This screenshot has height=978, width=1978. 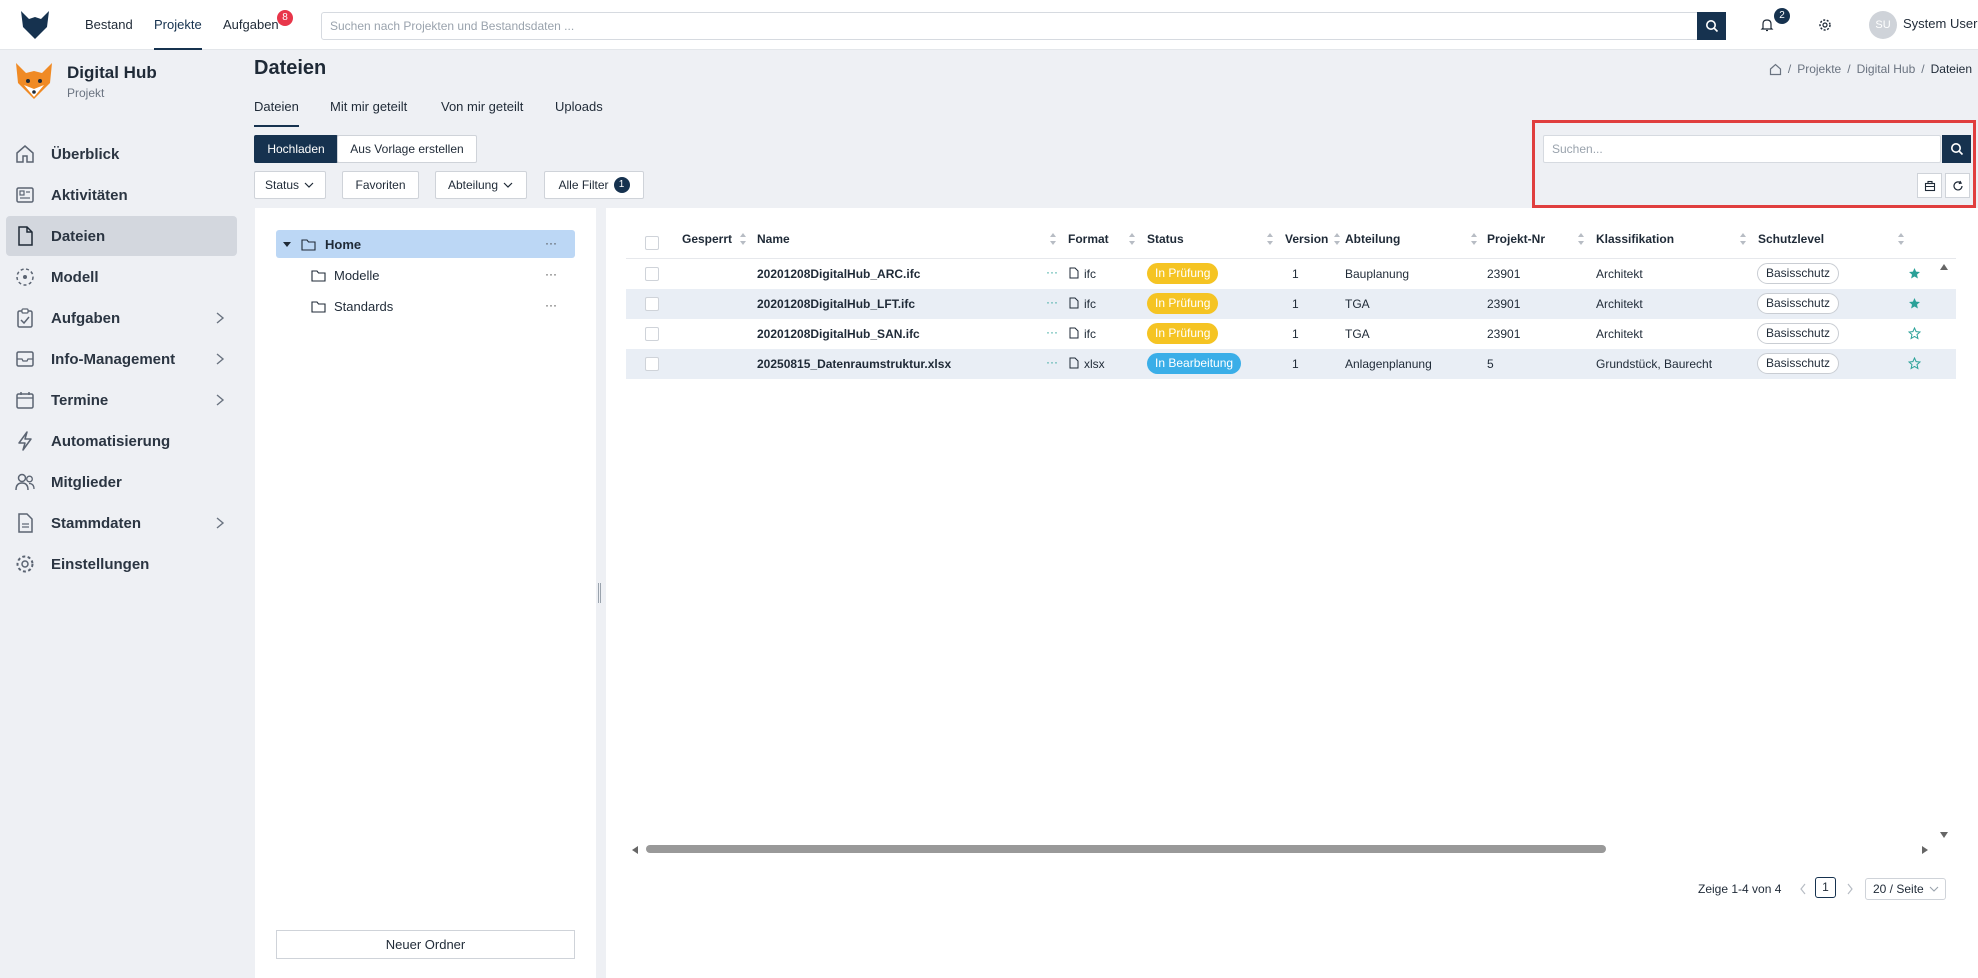 I want to click on column-header-abteilung: Abteilung, so click(x=1372, y=239).